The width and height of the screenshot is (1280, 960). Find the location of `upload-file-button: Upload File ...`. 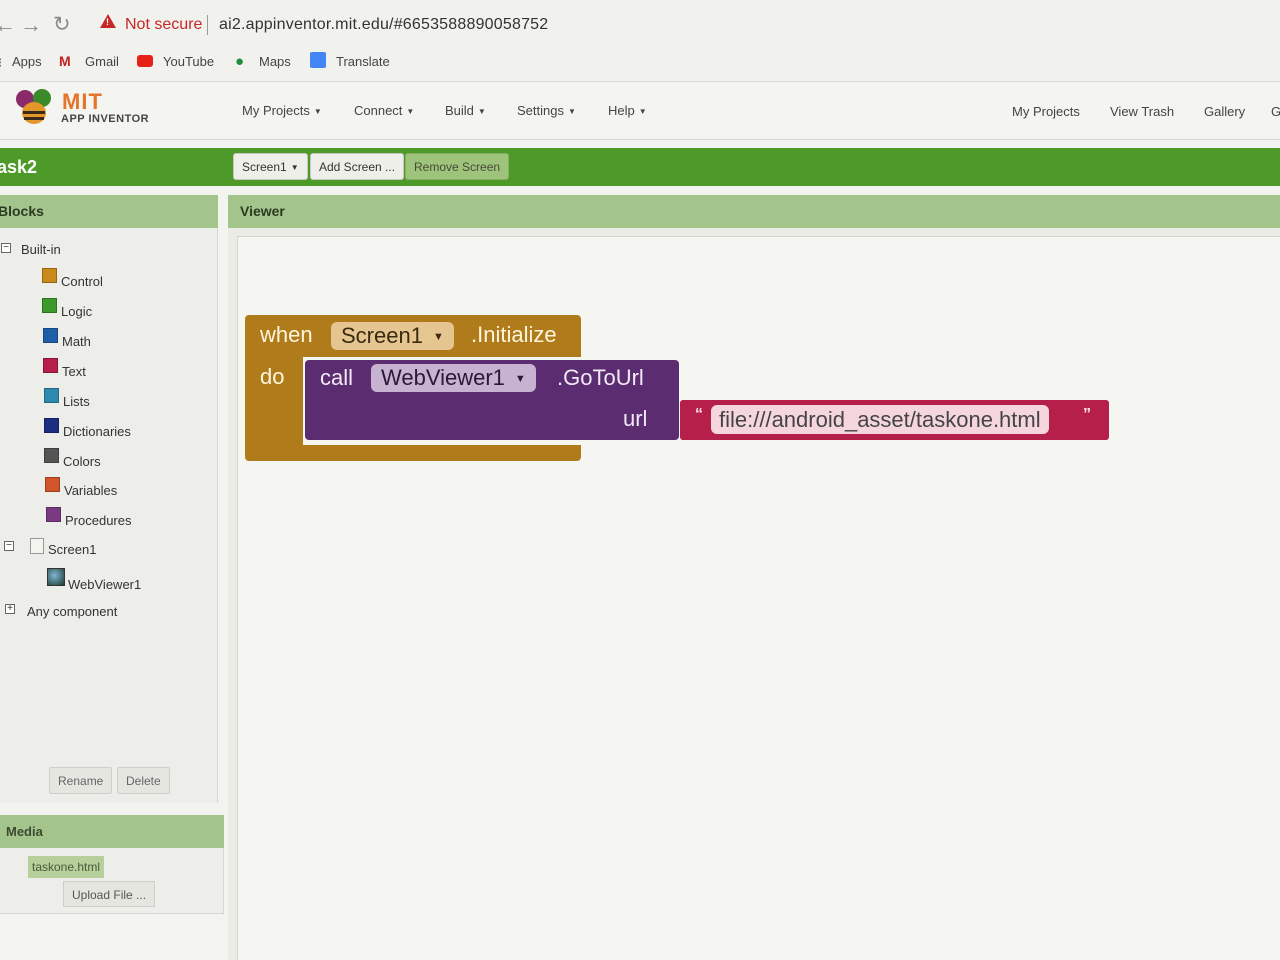

upload-file-button: Upload File ... is located at coordinates (109, 894).